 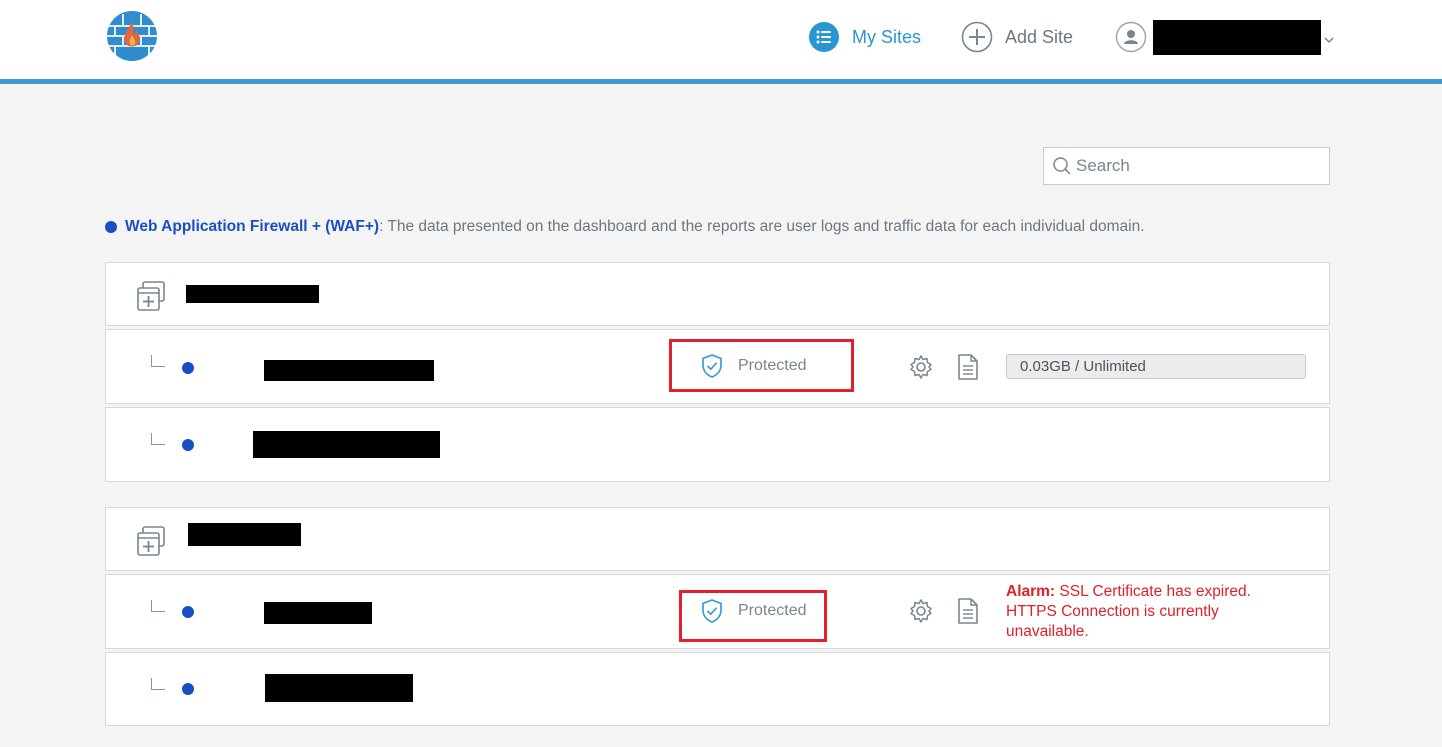 What do you see at coordinates (1156, 366) in the screenshot?
I see `traffic-usage-bar: 0.03GB / Unlimited` at bounding box center [1156, 366].